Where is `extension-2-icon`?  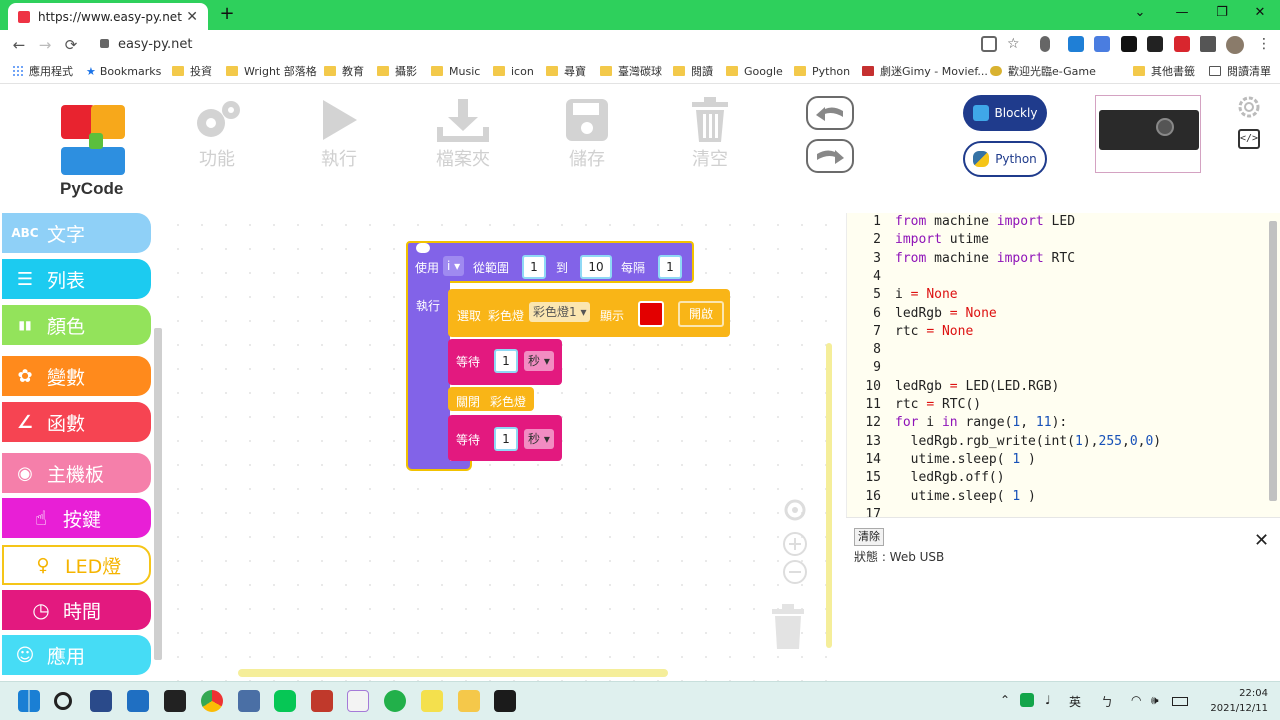
extension-2-icon is located at coordinates (1129, 44).